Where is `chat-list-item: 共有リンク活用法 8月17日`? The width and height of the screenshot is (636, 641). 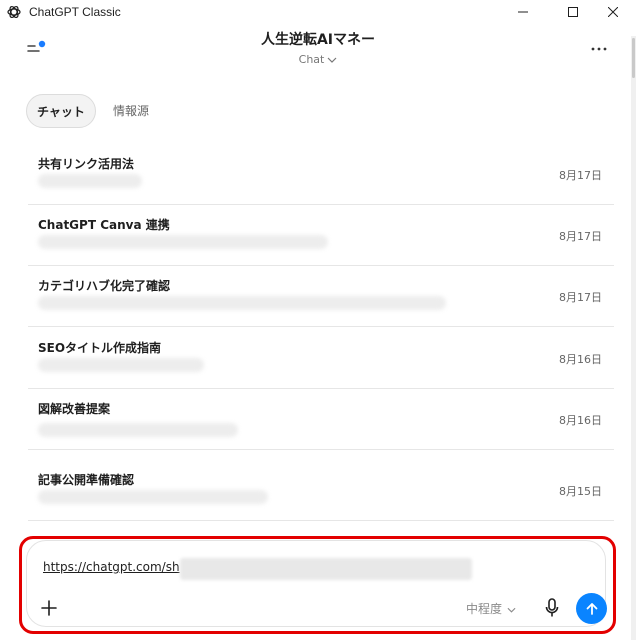
chat-list-item: 共有リンク活用法 8月17日 is located at coordinates (321, 174).